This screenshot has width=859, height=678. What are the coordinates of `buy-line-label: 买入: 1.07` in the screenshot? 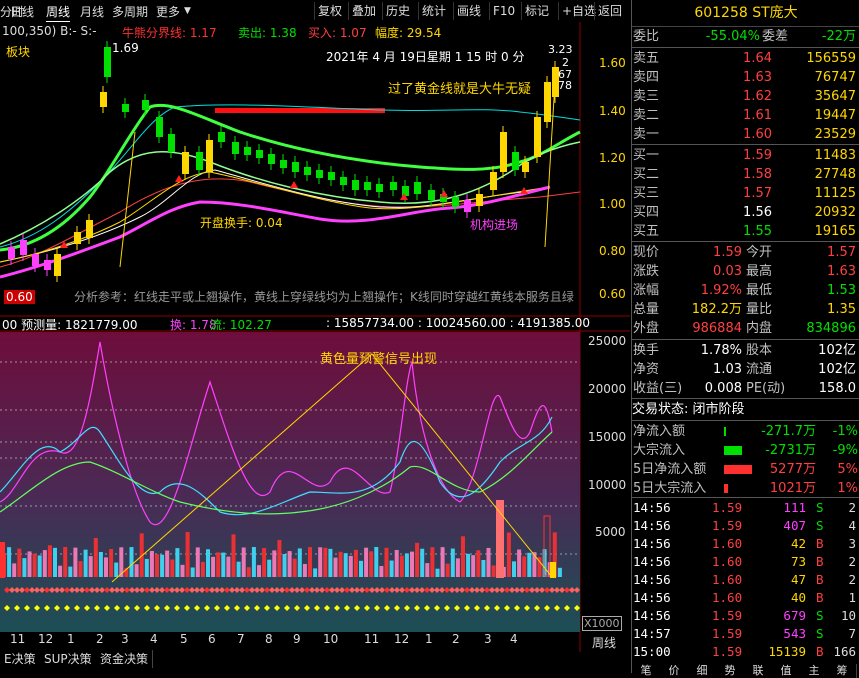 It's located at (337, 33).